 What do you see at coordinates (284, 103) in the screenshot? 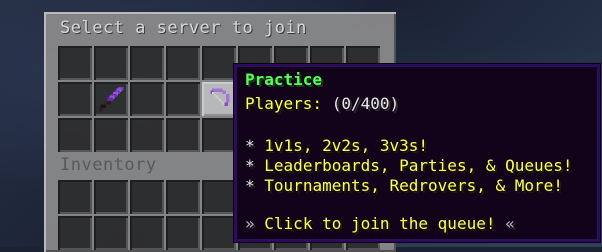
I see `players-label: Players:` at bounding box center [284, 103].